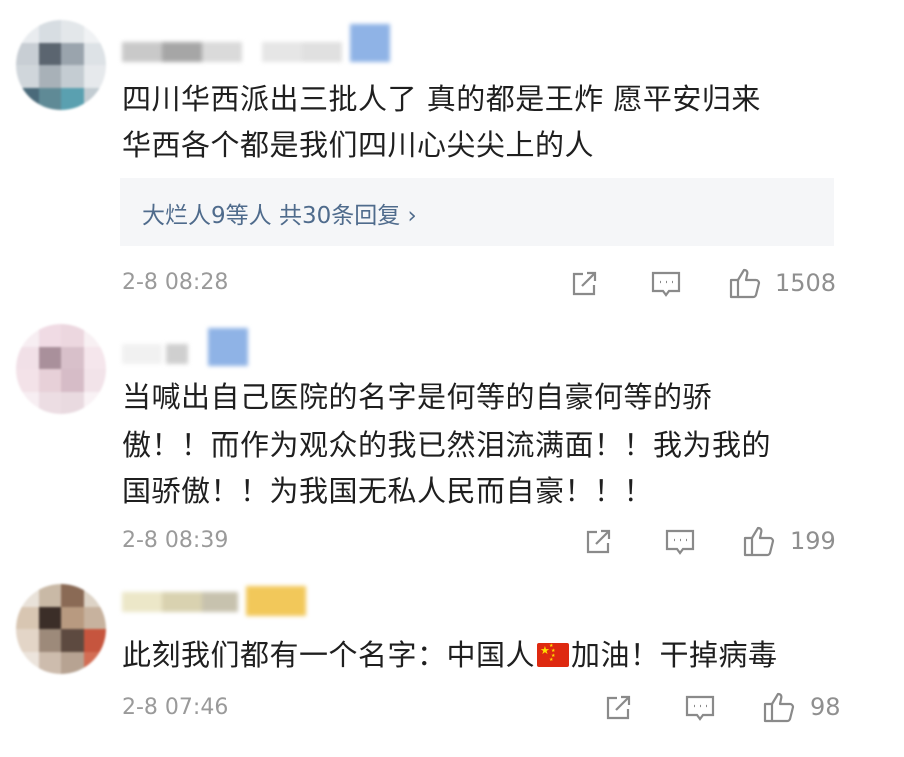  I want to click on comment-text-line: 当喊出自己医院的名字是何等的自豪何等的骄, so click(417, 397).